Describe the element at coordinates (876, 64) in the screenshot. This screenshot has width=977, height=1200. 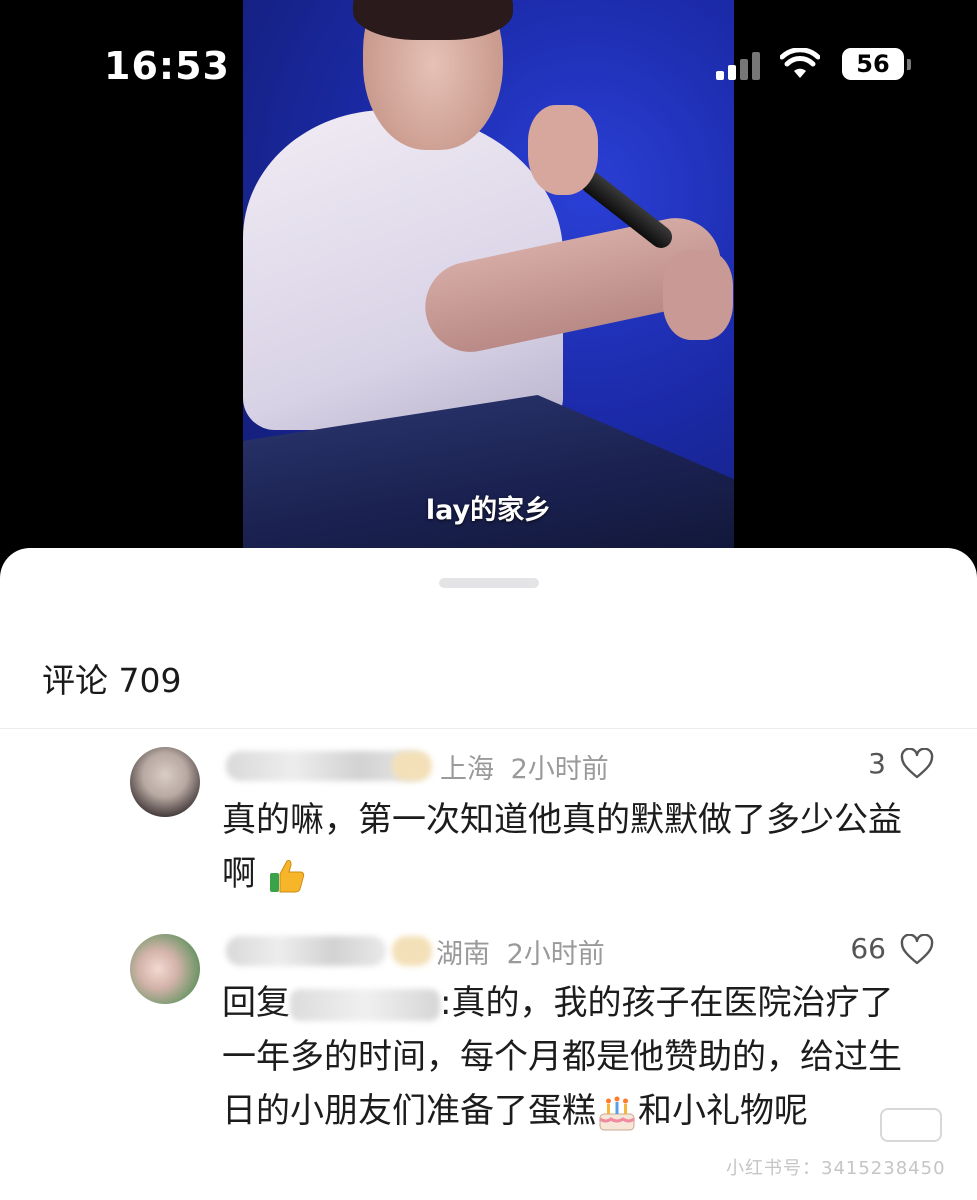
I see `battery-indicator: 56` at that location.